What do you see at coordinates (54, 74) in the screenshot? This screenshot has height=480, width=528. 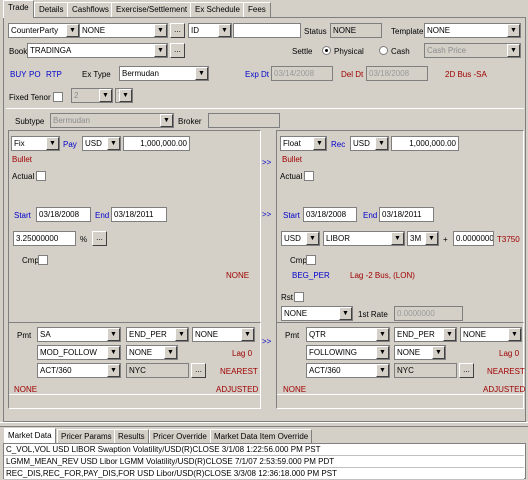 I see `rtp-link: RTP` at bounding box center [54, 74].